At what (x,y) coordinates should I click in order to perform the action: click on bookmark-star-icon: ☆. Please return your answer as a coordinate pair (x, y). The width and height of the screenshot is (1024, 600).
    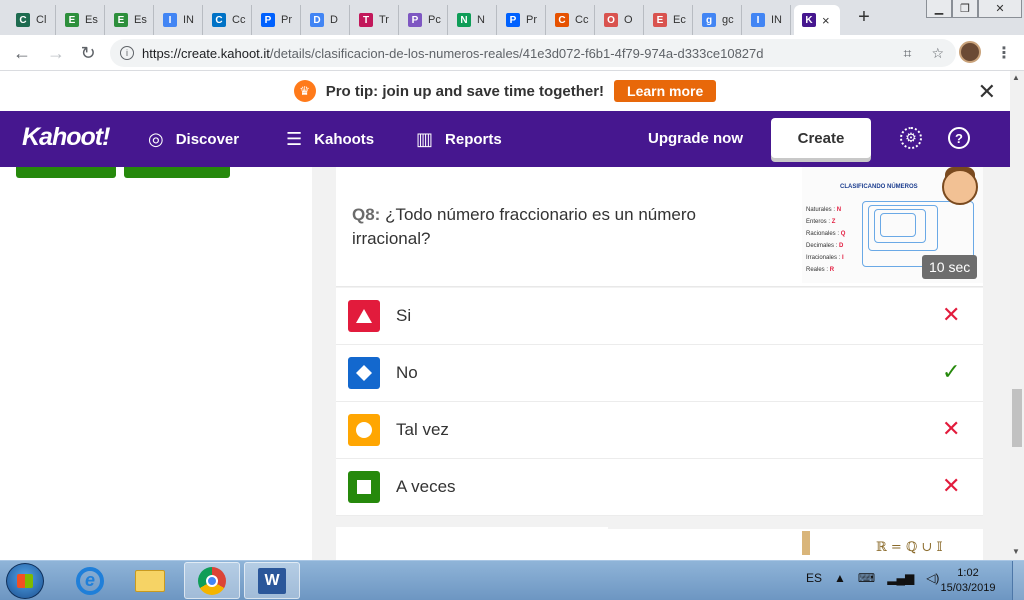
    Looking at the image, I should click on (937, 53).